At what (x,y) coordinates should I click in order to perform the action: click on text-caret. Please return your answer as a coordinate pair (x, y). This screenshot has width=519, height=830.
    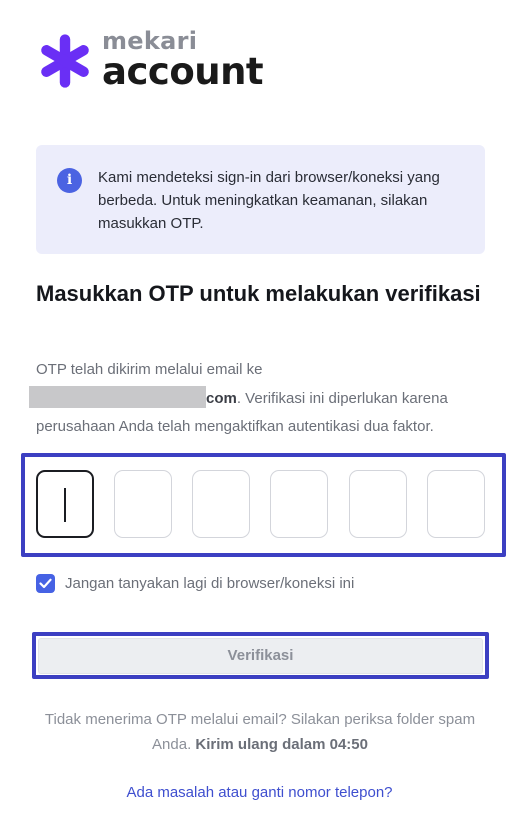
    Looking at the image, I should click on (65, 505).